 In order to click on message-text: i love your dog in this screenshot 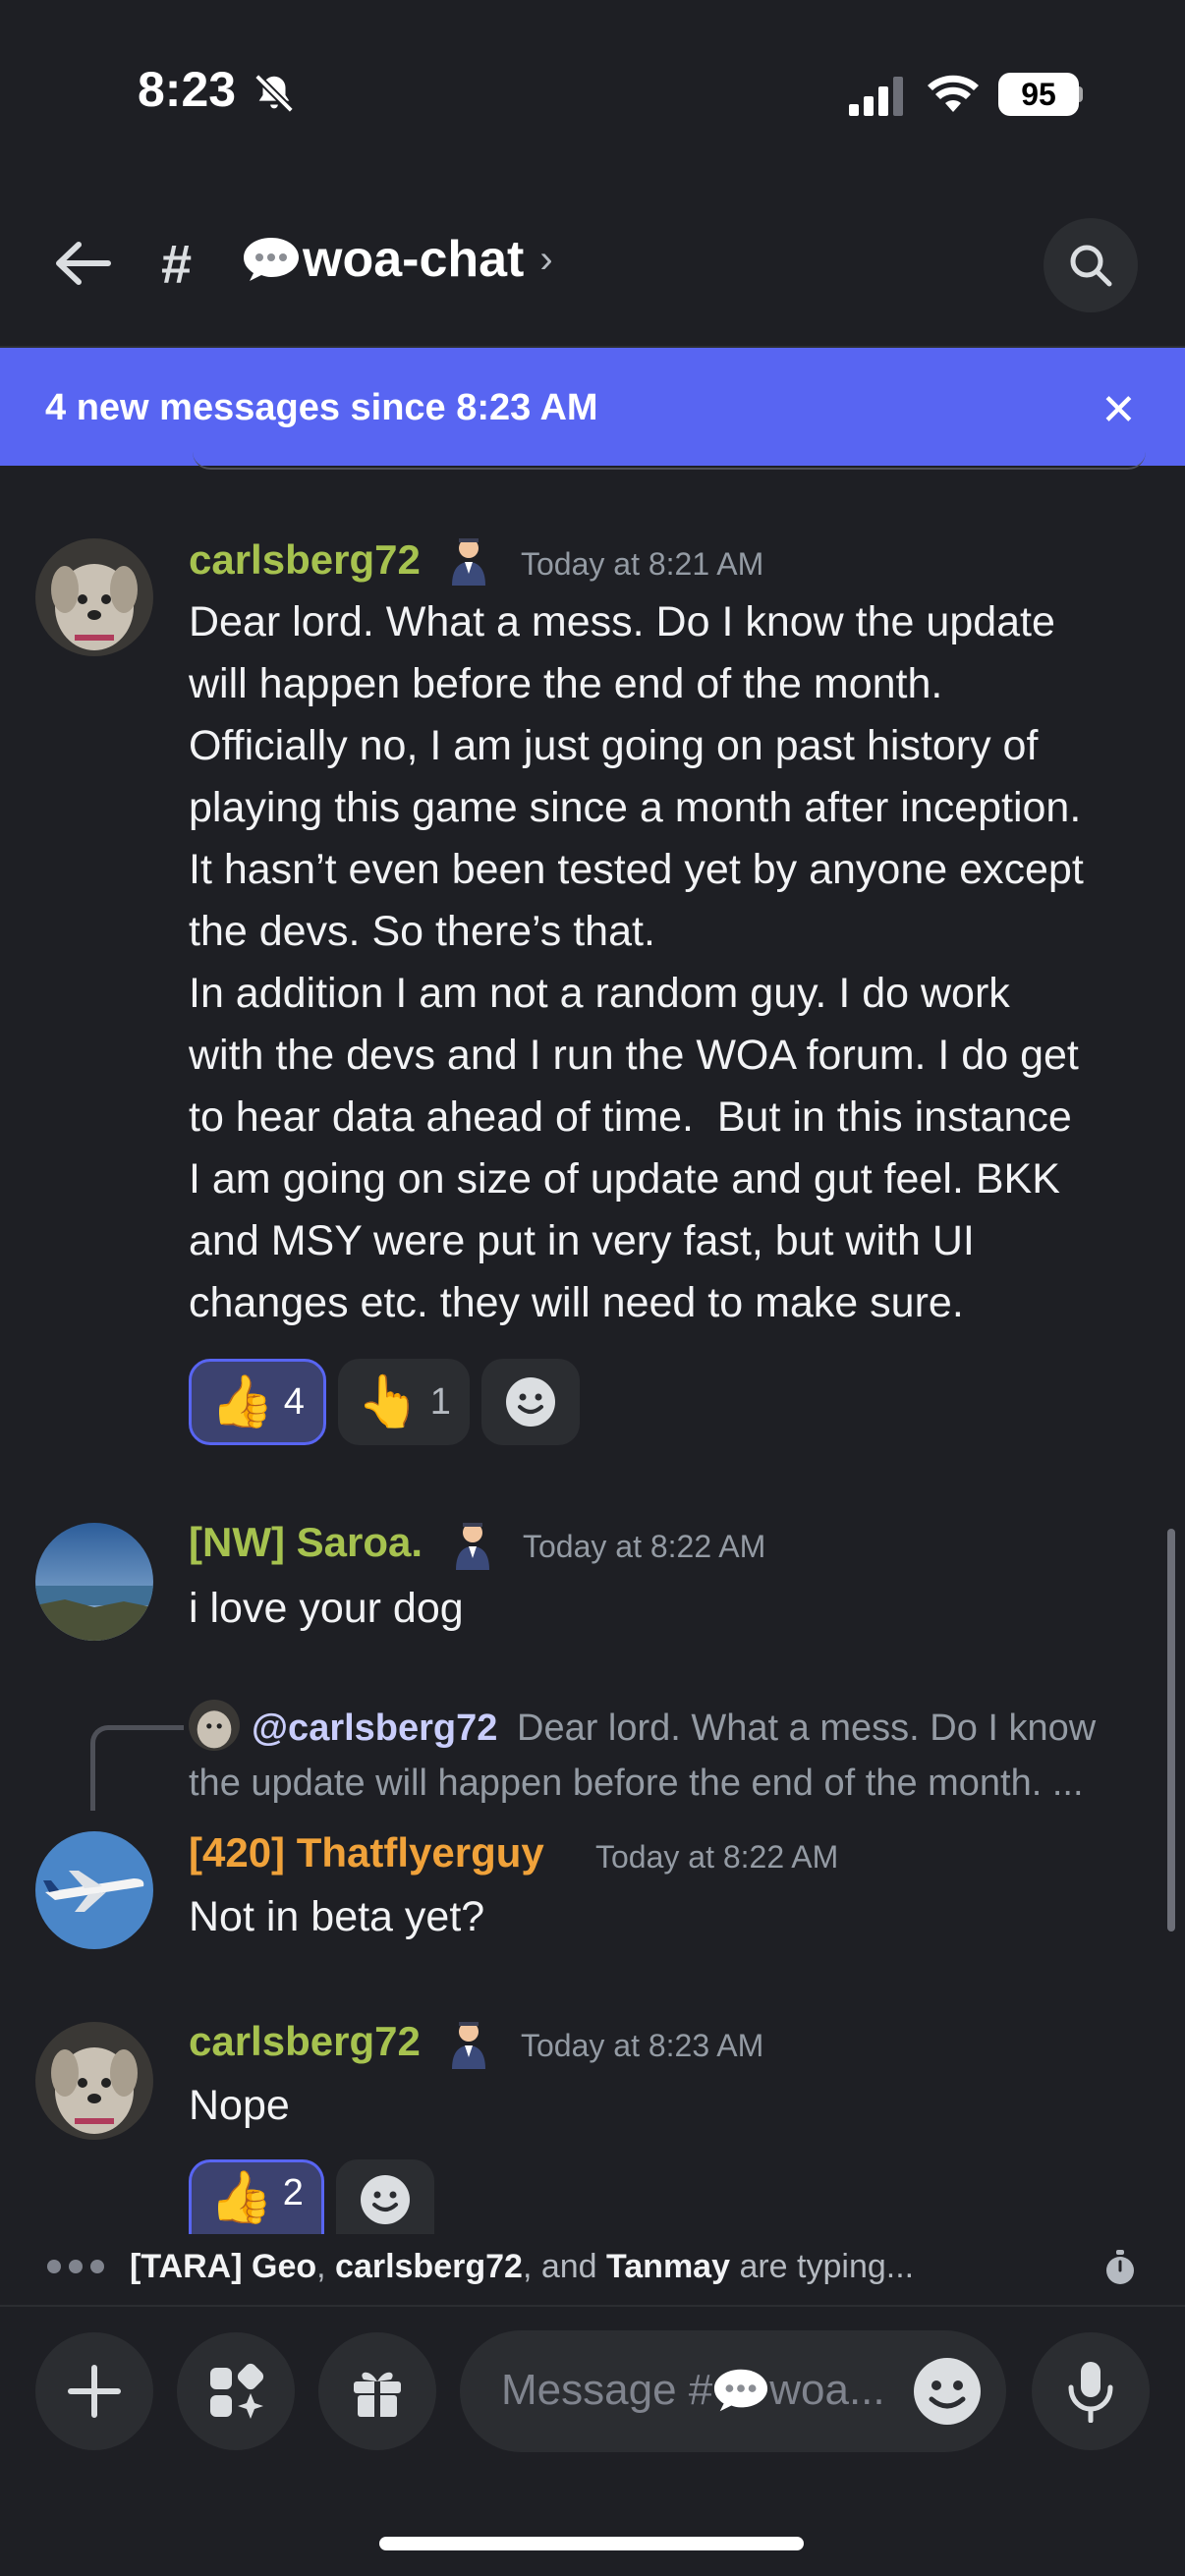, I will do `click(326, 1608)`.